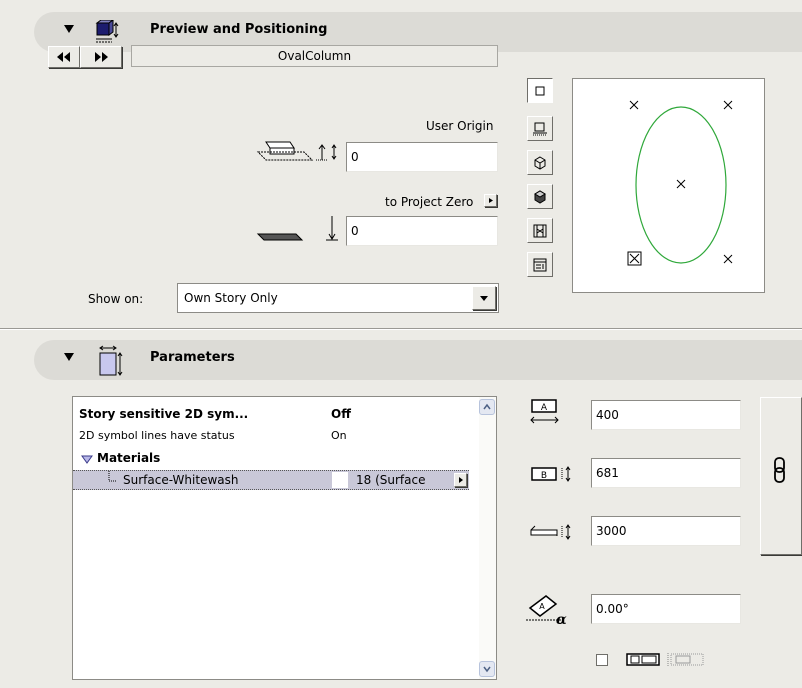  I want to click on tree-line-icon, so click(112, 476).